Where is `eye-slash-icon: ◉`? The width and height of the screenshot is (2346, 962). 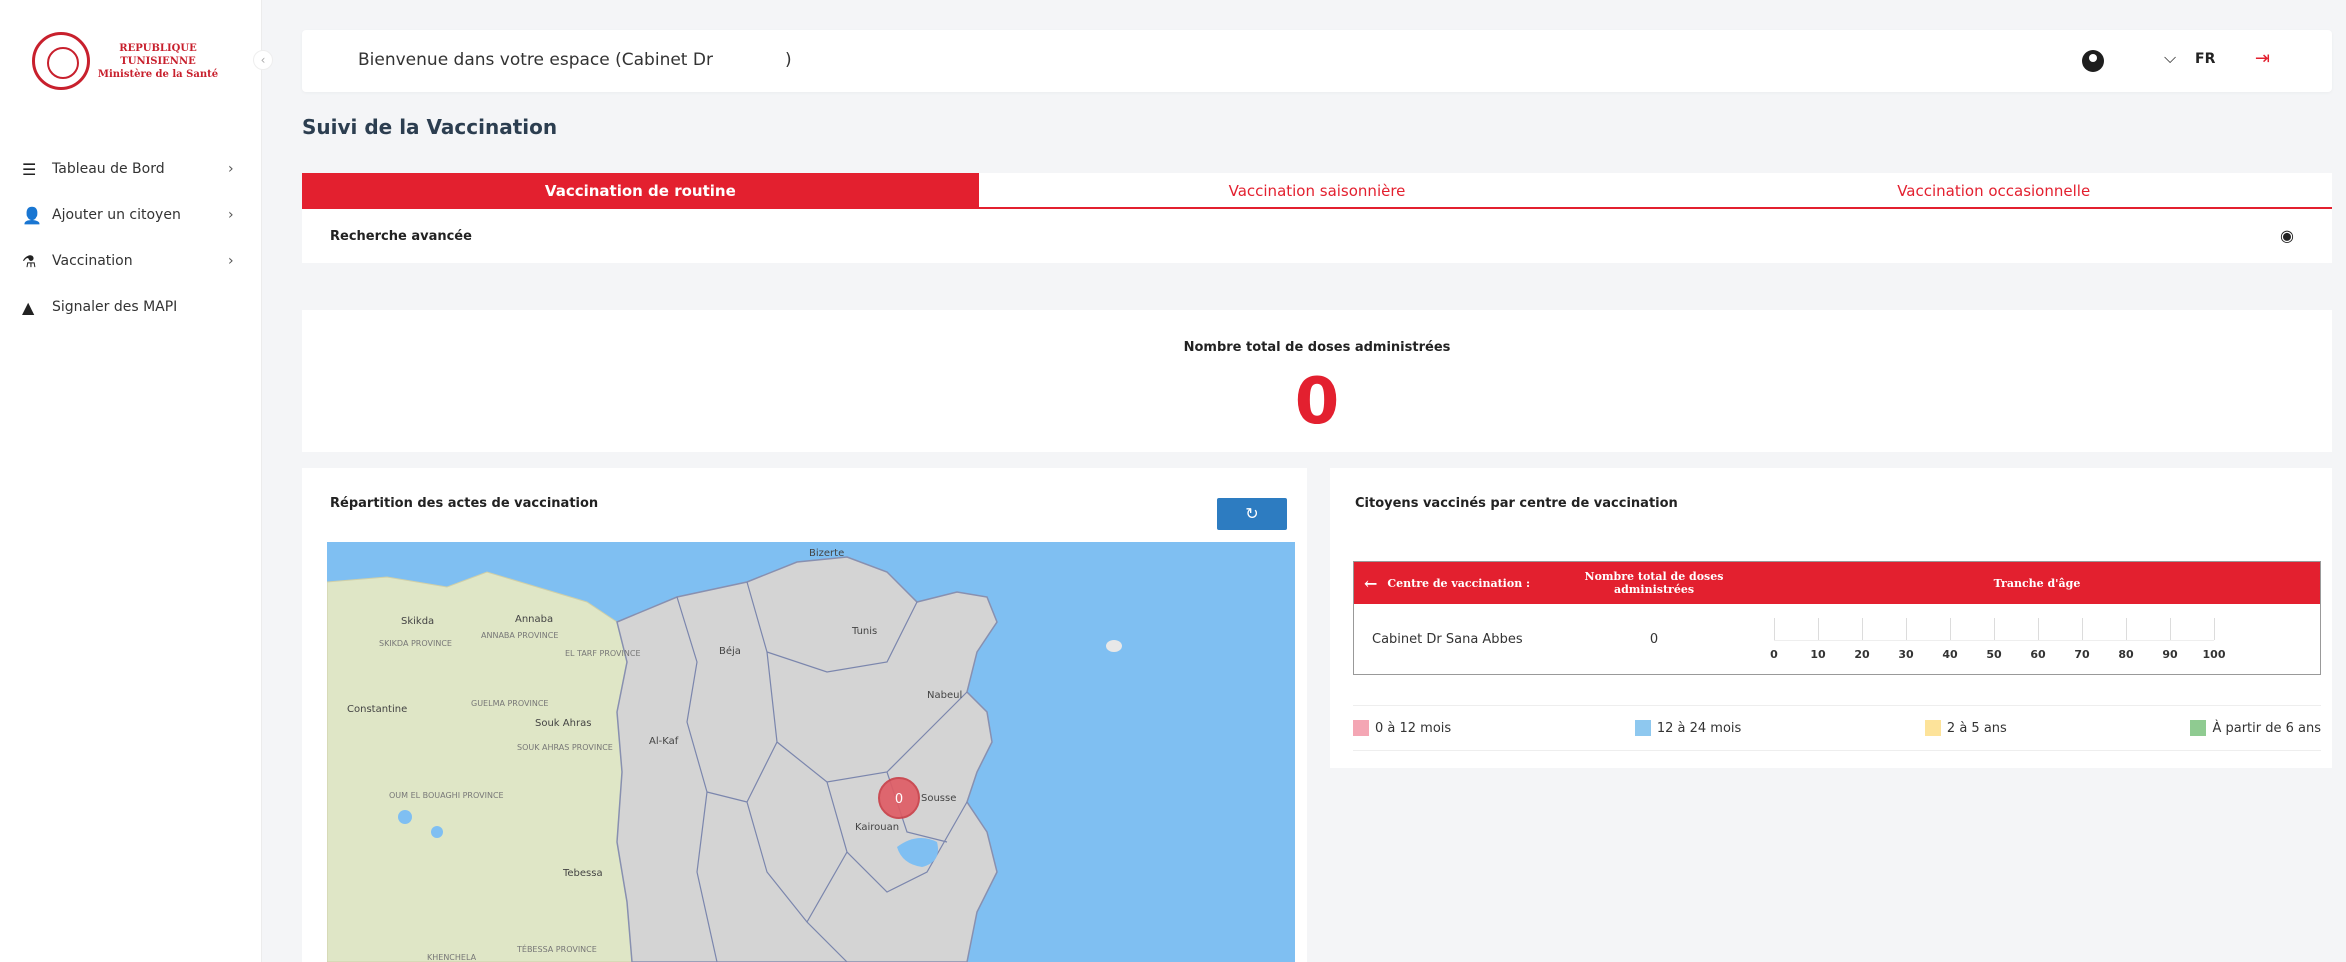
eye-slash-icon: ◉ is located at coordinates (2287, 235).